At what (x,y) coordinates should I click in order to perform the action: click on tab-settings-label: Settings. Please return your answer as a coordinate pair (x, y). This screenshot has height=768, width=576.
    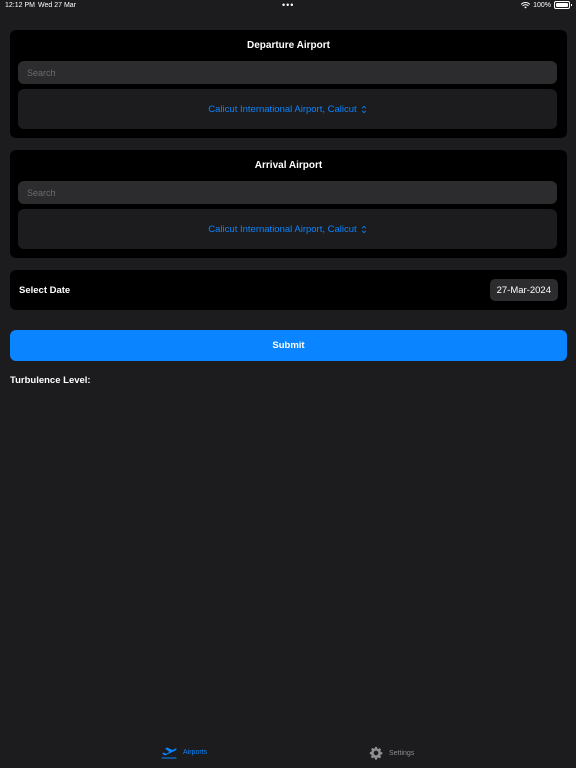
    Looking at the image, I should click on (402, 753).